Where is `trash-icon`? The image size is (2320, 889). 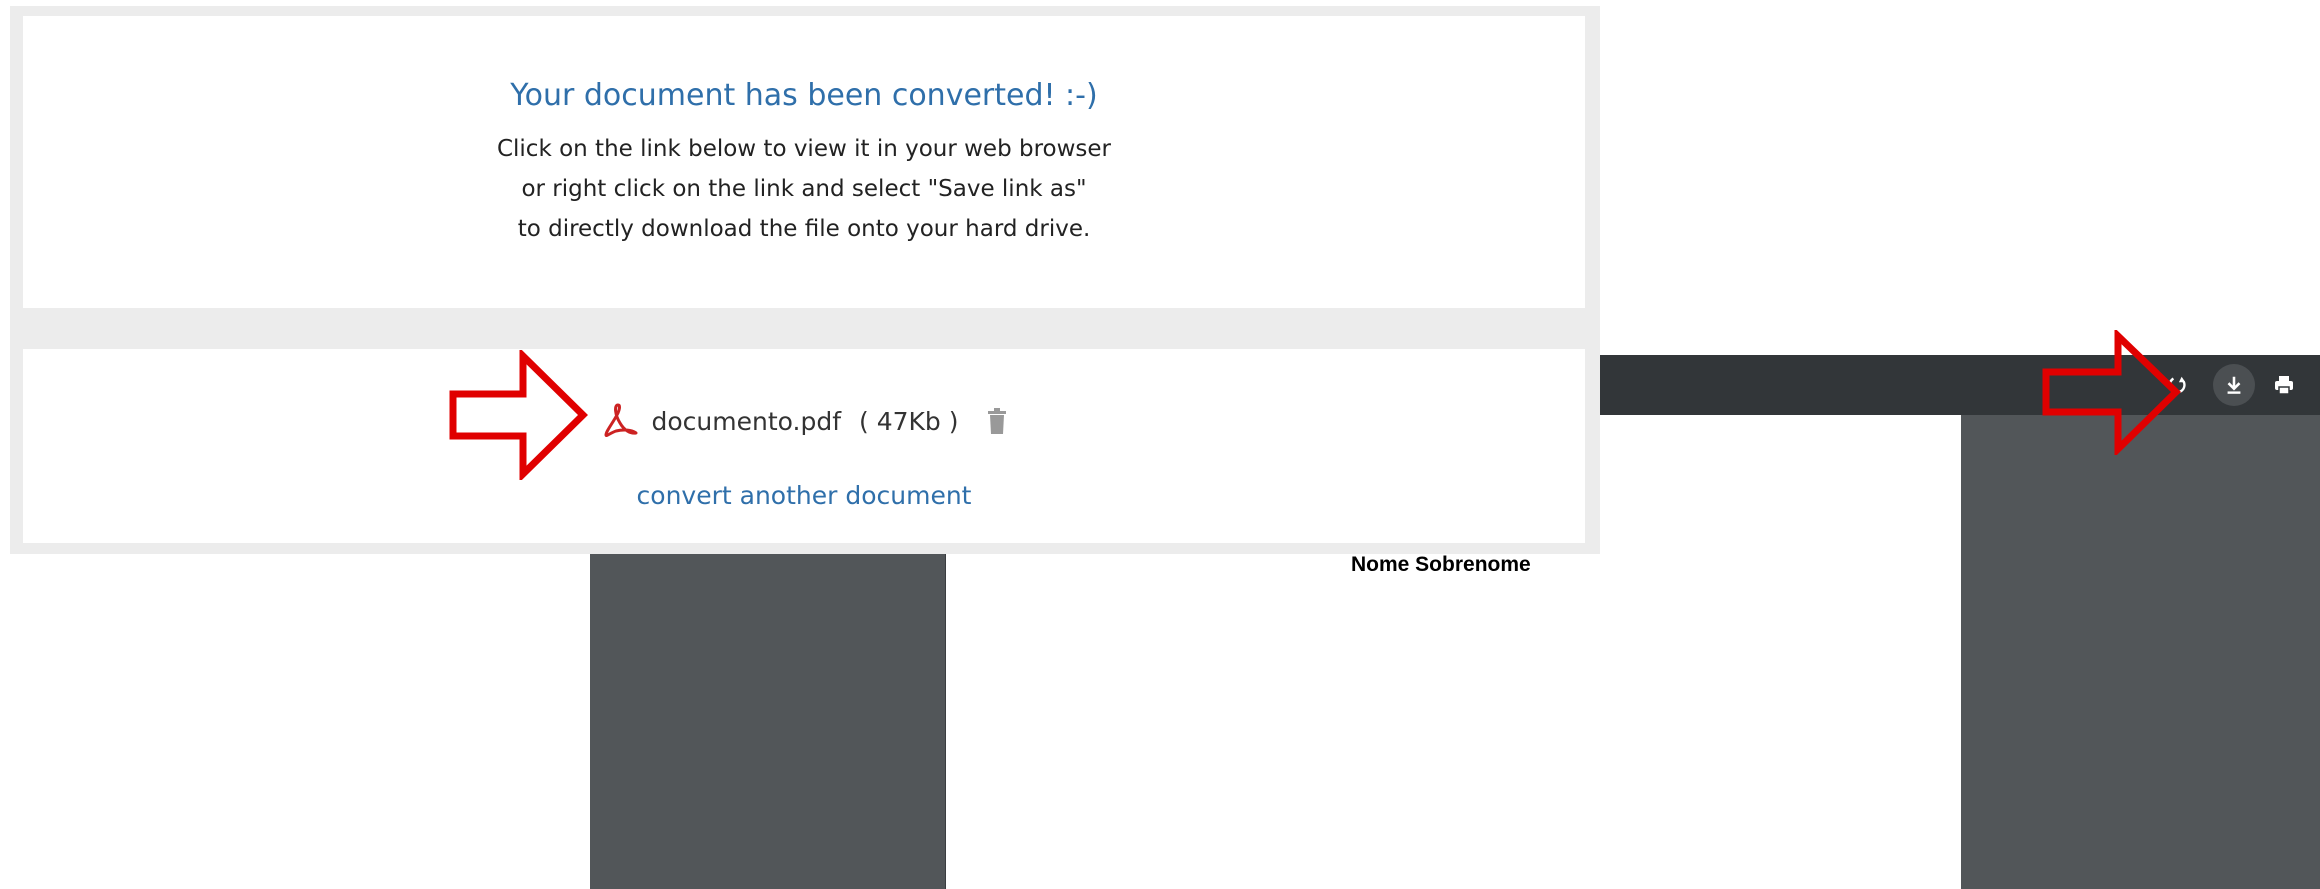
trash-icon is located at coordinates (997, 421).